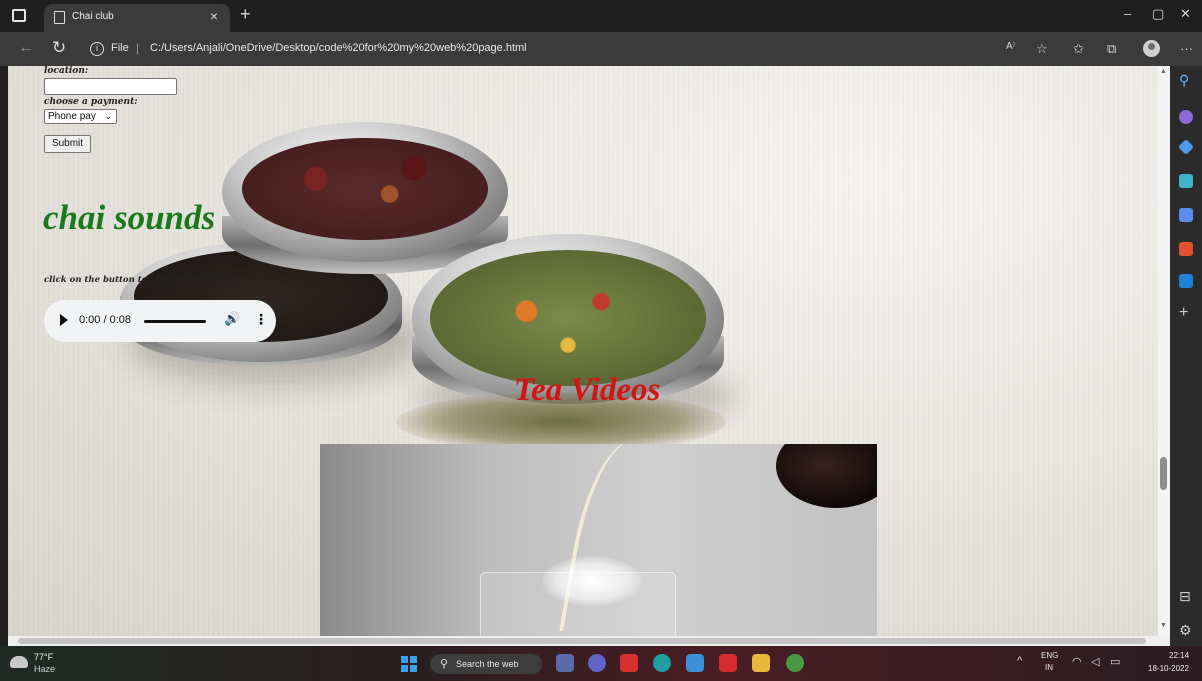 Image resolution: width=1202 pixels, height=681 pixels. Describe the element at coordinates (19, 662) in the screenshot. I see `weather-icon` at that location.